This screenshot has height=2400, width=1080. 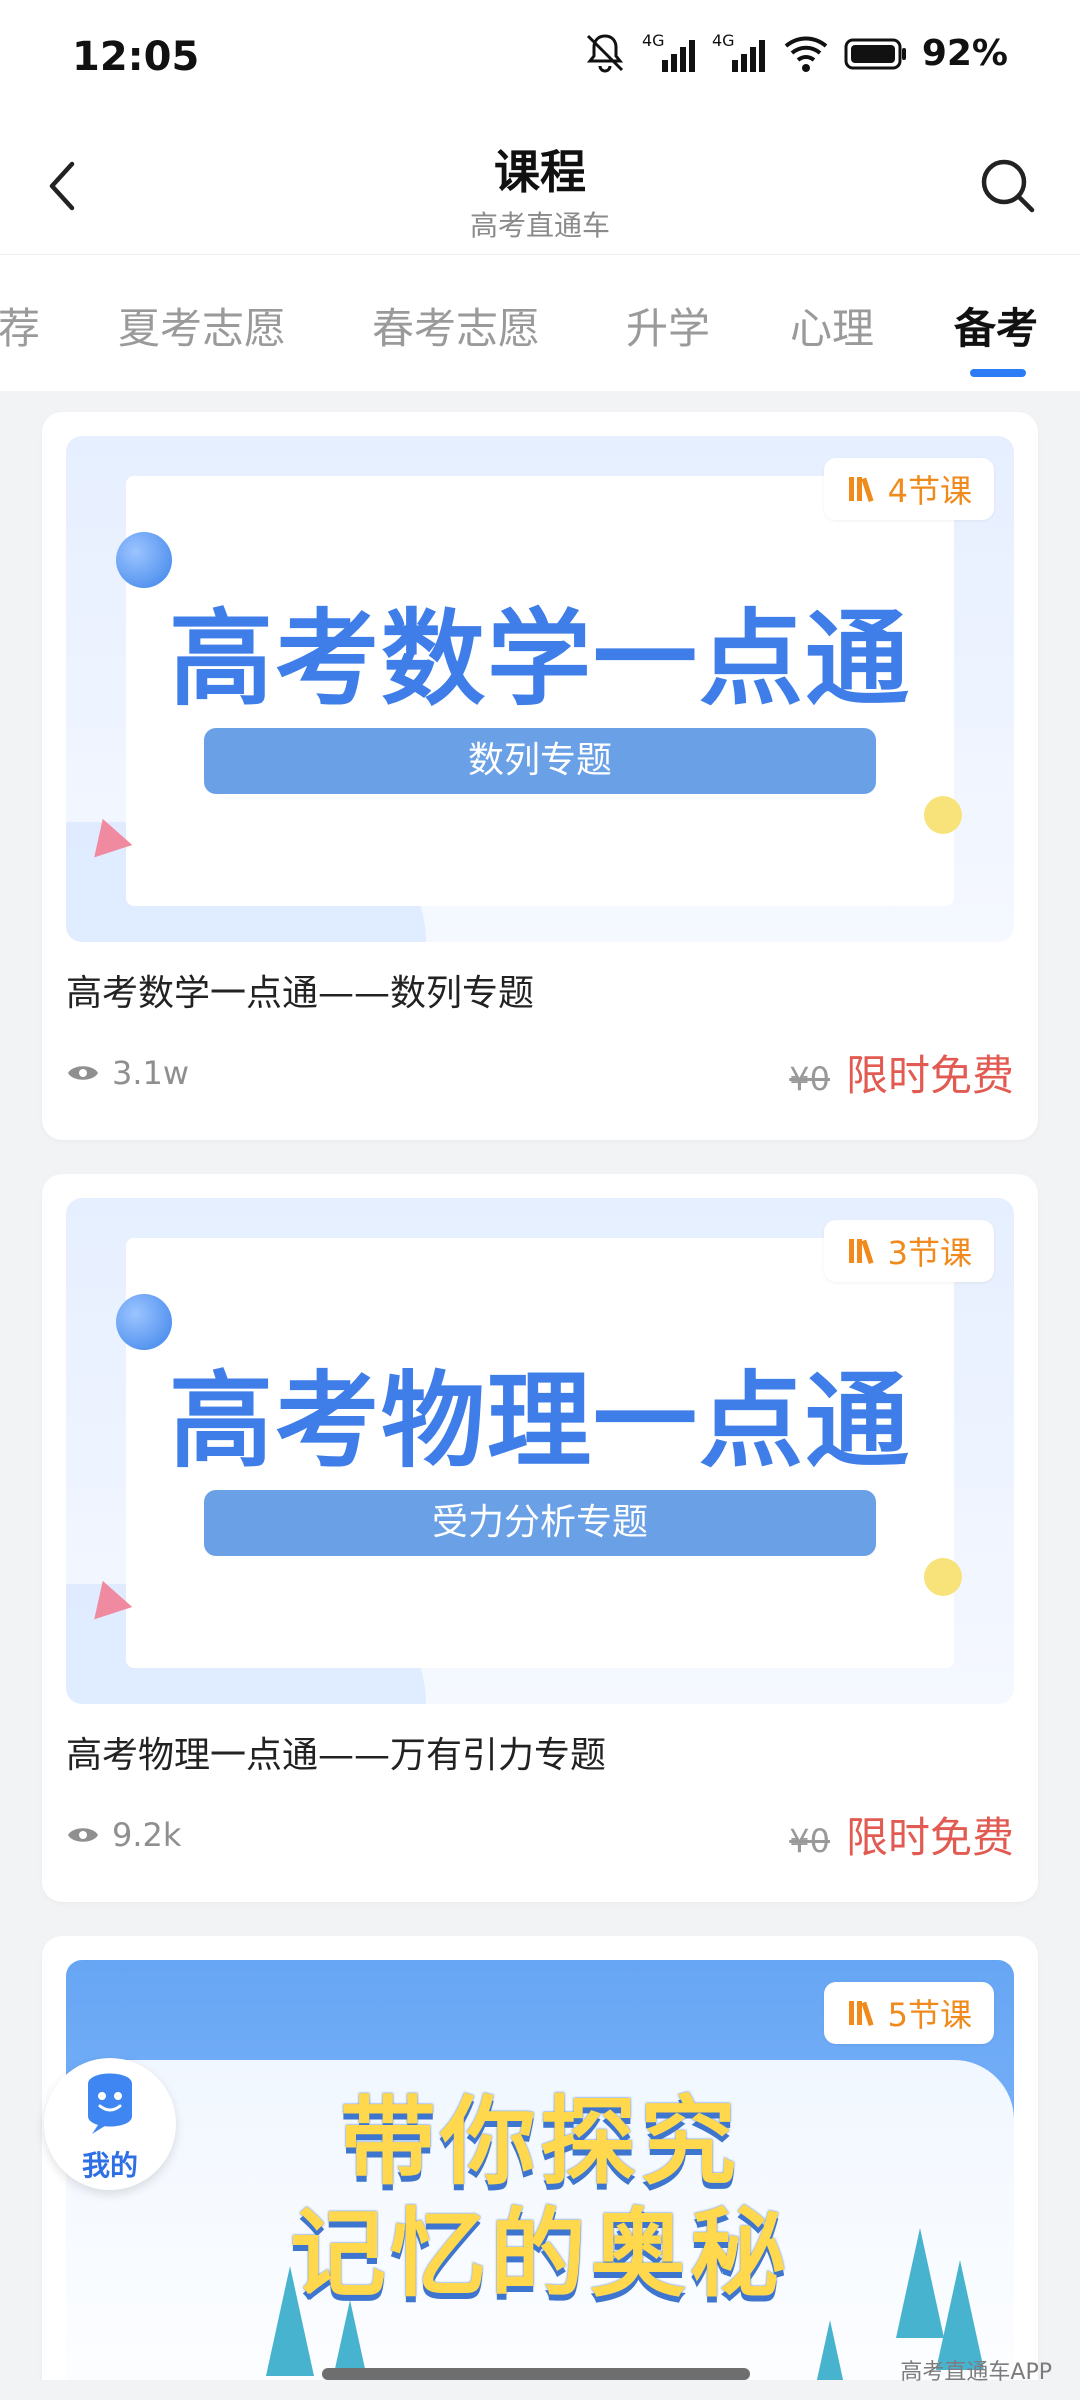 What do you see at coordinates (875, 54) in the screenshot?
I see `battery-icon` at bounding box center [875, 54].